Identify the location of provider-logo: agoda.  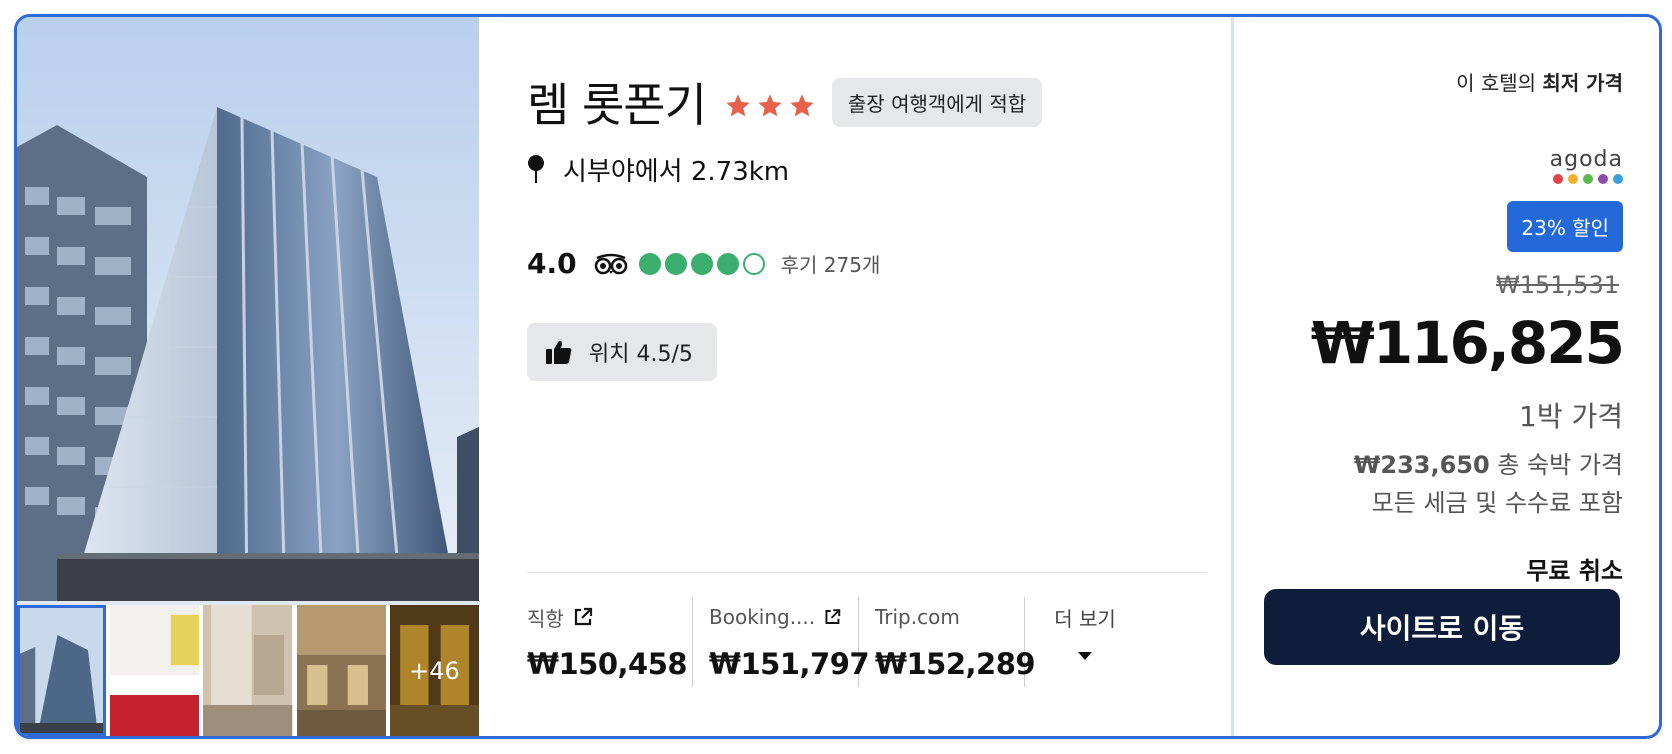
(1586, 165).